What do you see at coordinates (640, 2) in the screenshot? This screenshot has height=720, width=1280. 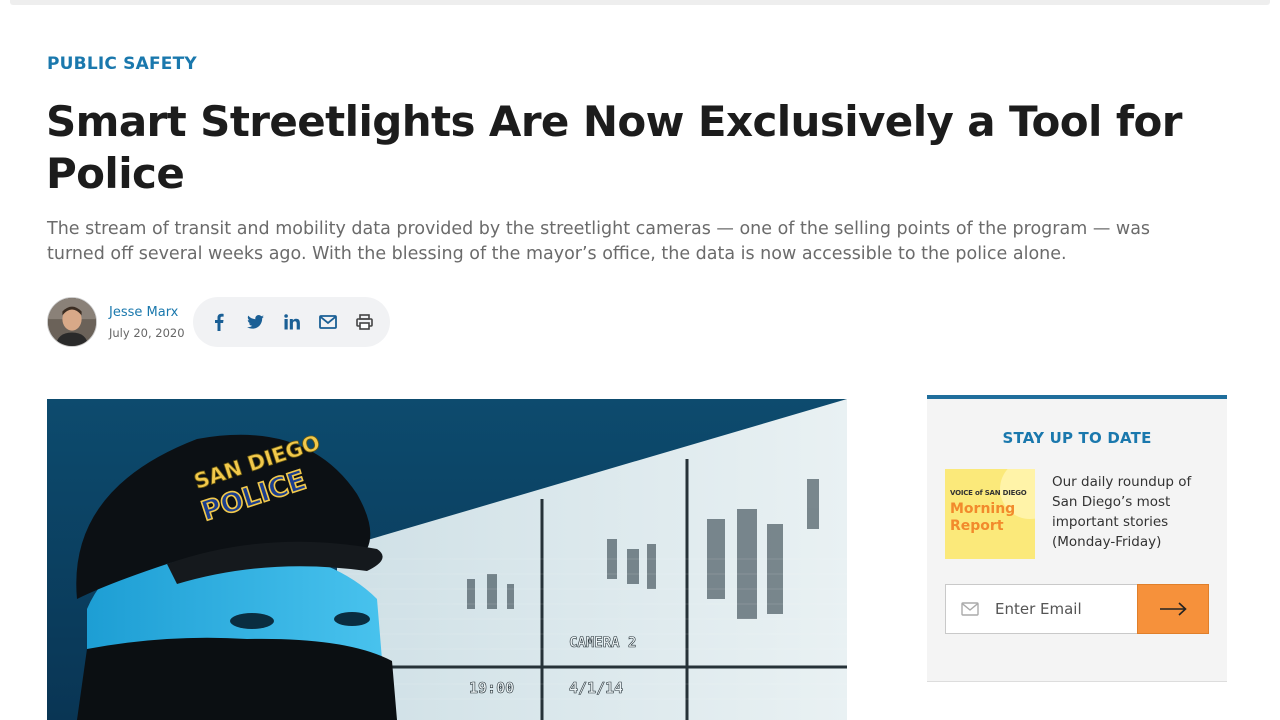 I see `top-bar` at bounding box center [640, 2].